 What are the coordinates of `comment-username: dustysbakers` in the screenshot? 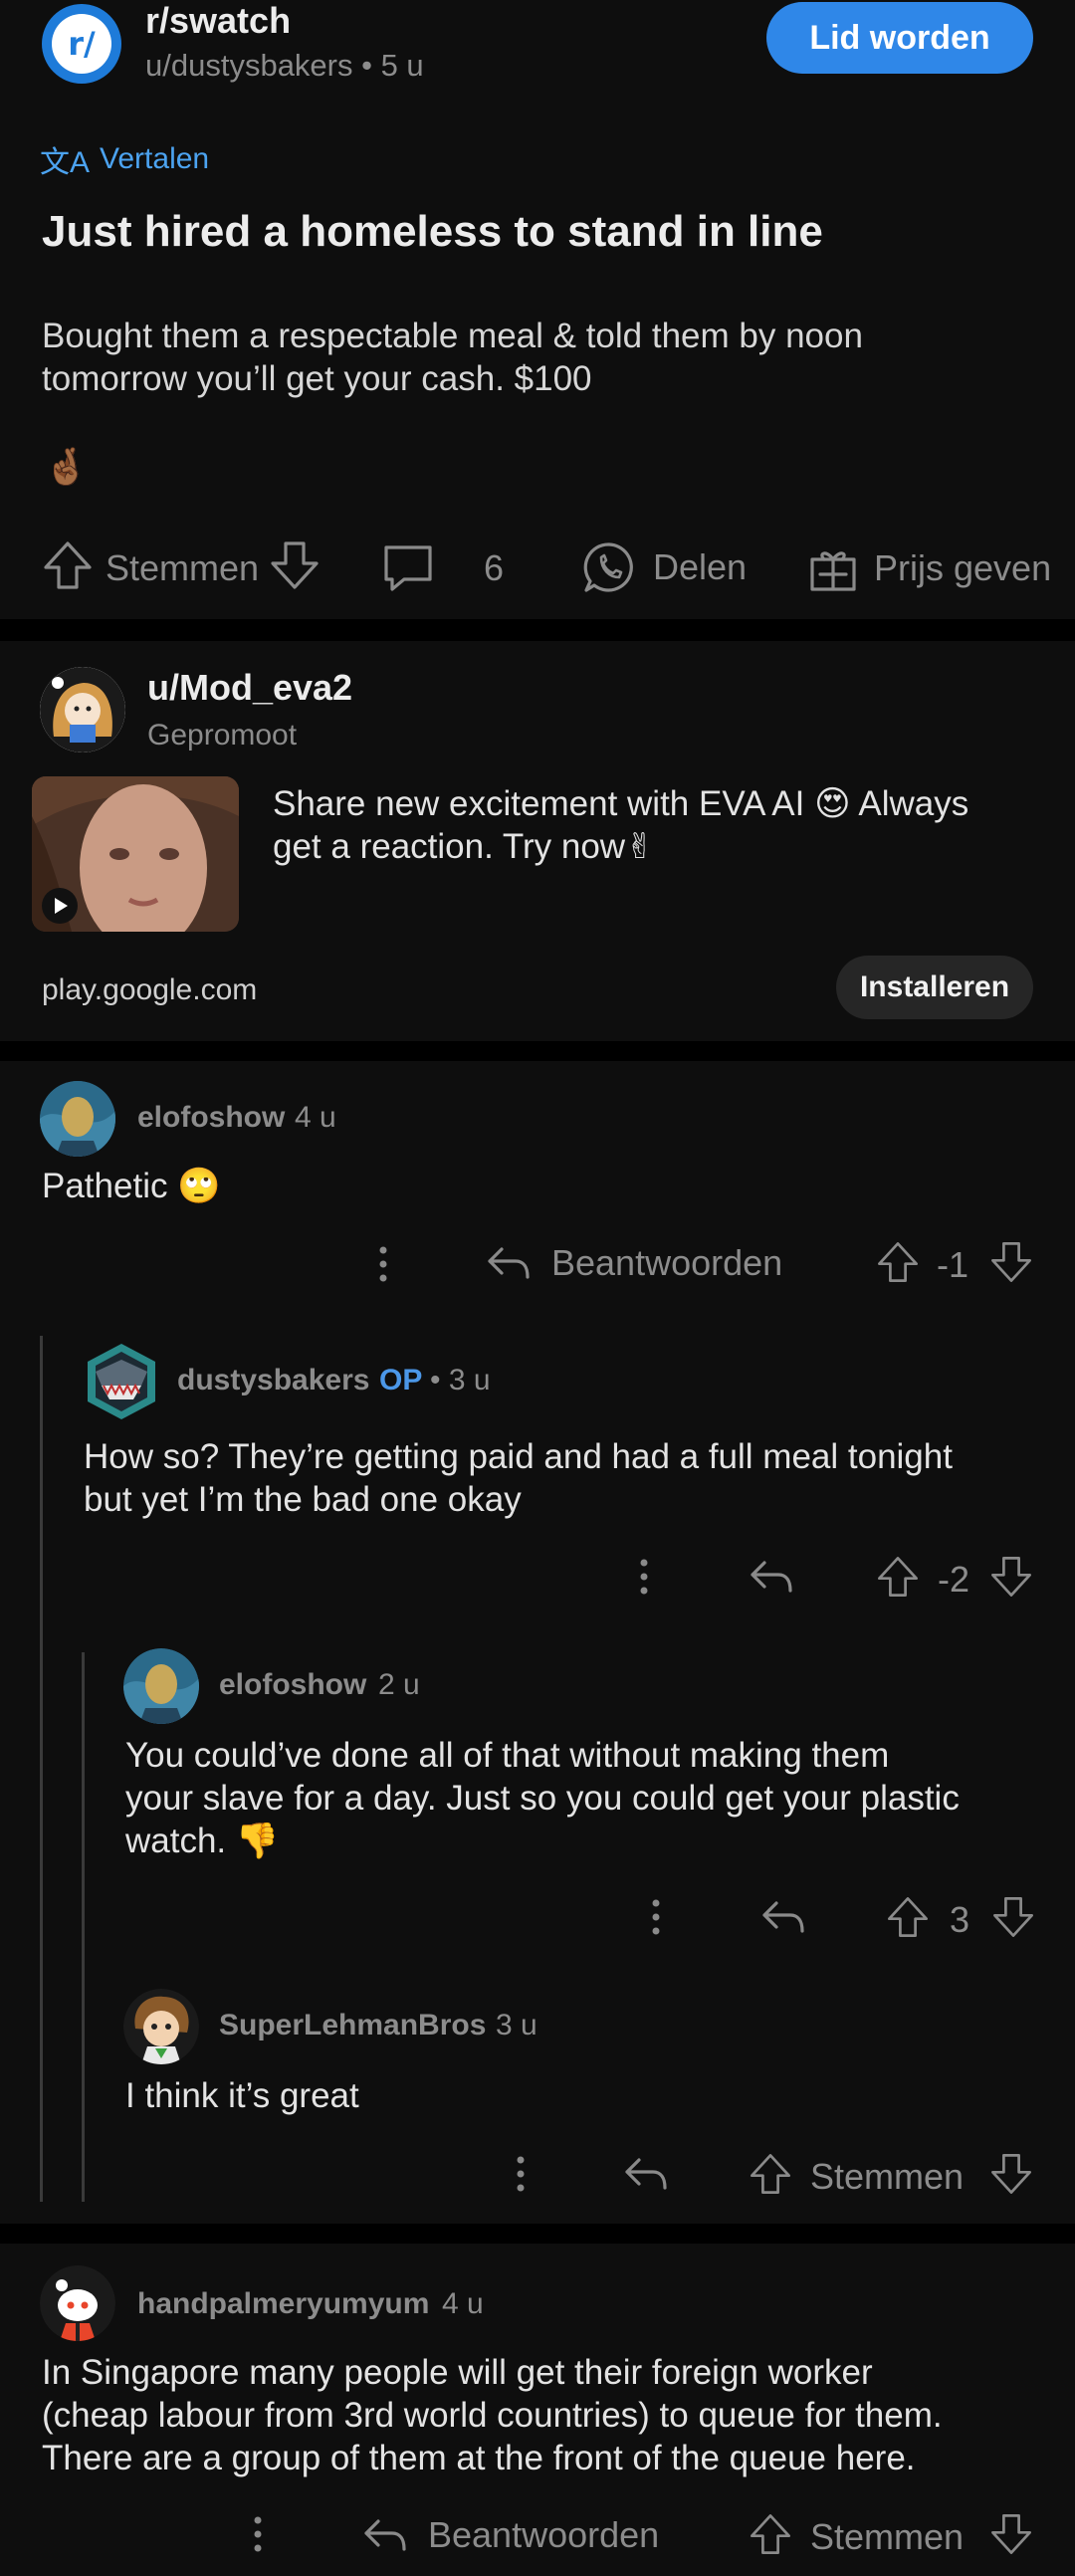 It's located at (273, 1380).